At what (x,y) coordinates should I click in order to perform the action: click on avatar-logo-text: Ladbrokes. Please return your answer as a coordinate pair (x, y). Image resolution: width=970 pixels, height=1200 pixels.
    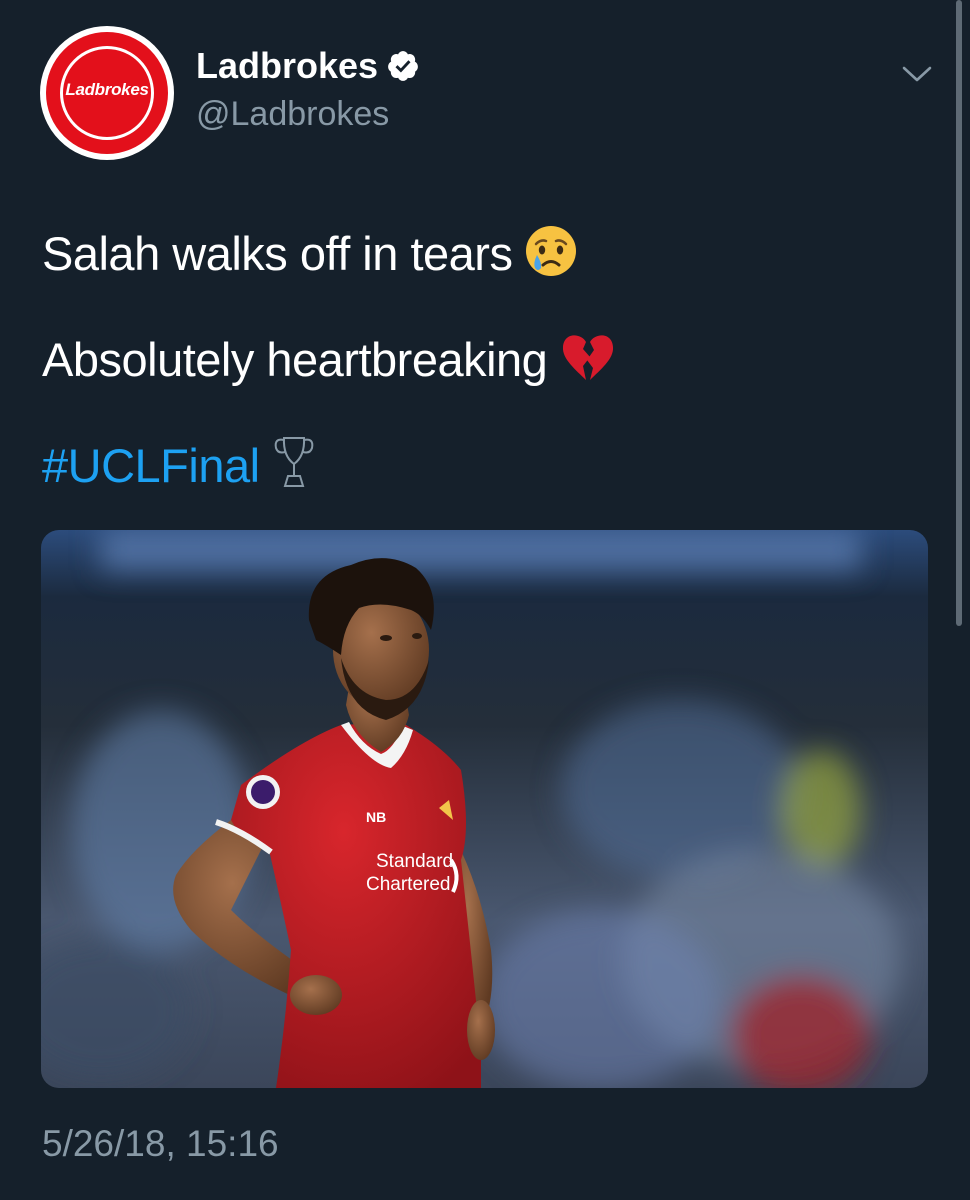
    Looking at the image, I should click on (107, 89).